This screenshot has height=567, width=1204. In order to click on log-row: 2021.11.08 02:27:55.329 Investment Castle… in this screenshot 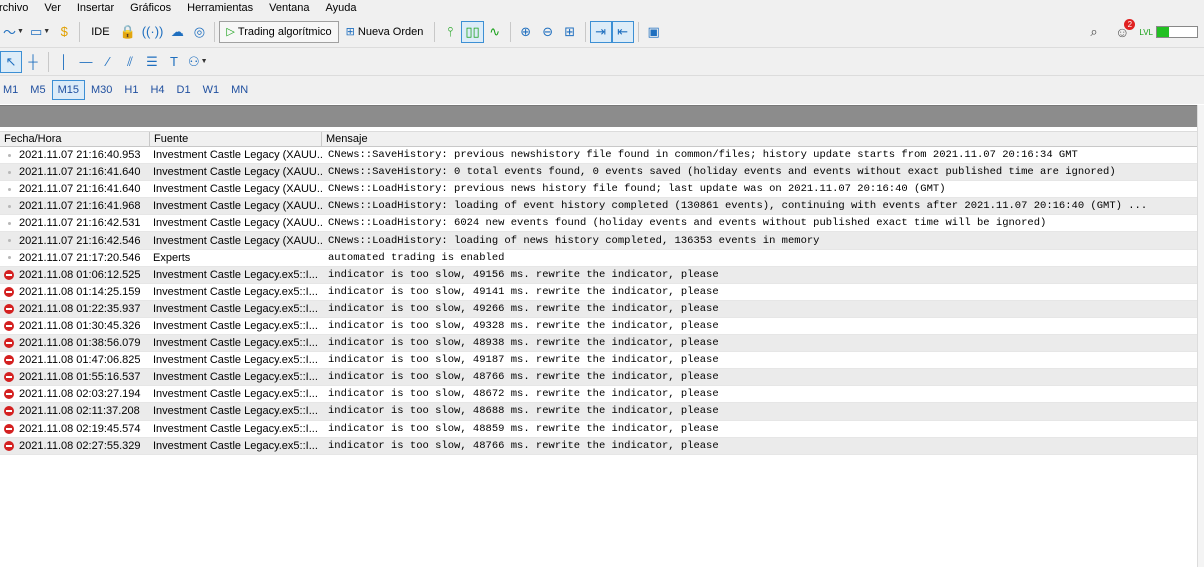, I will do `click(598, 446)`.